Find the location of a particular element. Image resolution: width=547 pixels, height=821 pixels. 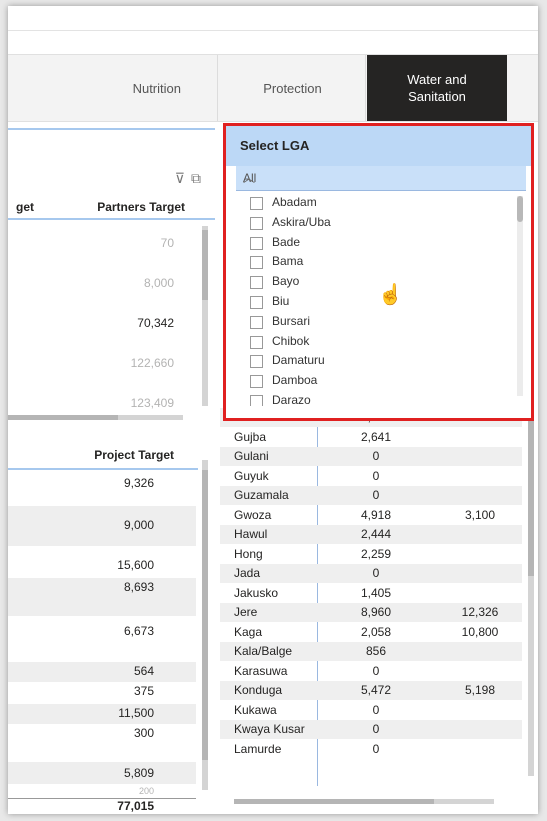

table-header: get Partners Target is located at coordinates (111, 207).